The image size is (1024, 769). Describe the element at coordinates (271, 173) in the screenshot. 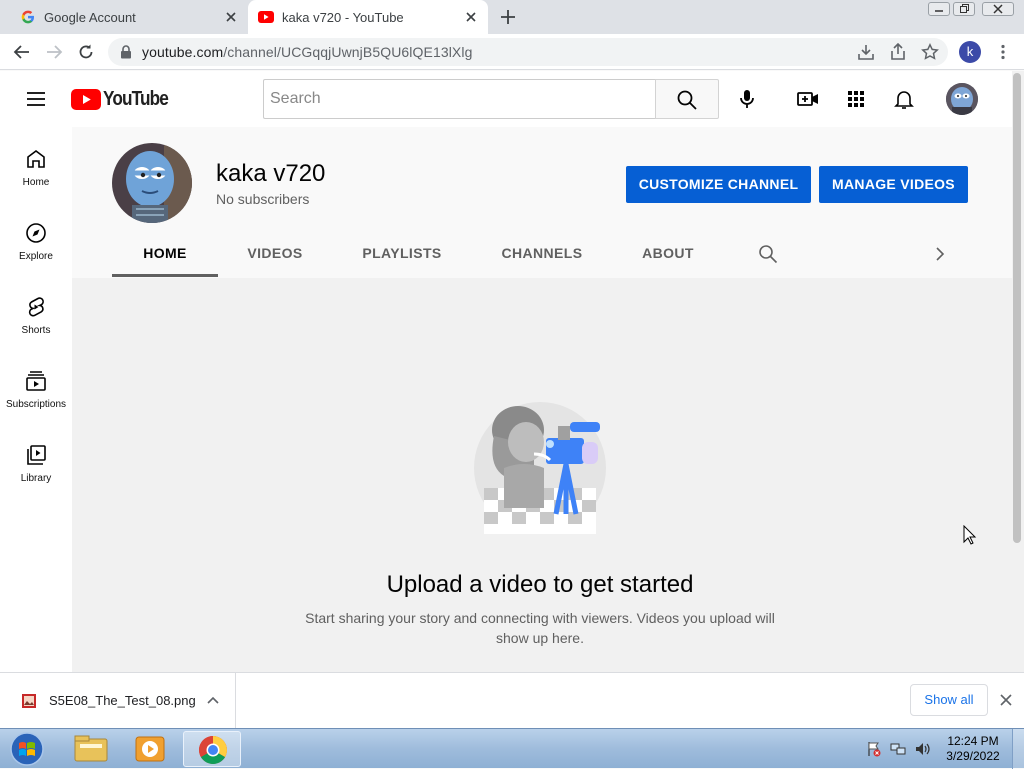

I see `channel-name: kaka v720` at that location.